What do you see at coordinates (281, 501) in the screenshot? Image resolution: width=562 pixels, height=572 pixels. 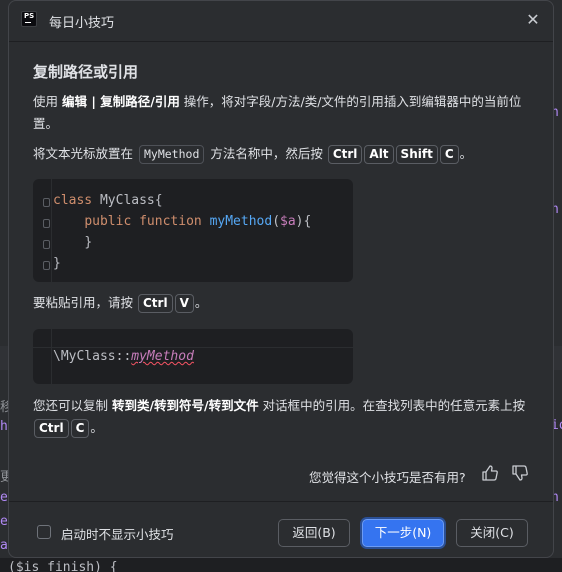 I see `footer-divider` at bounding box center [281, 501].